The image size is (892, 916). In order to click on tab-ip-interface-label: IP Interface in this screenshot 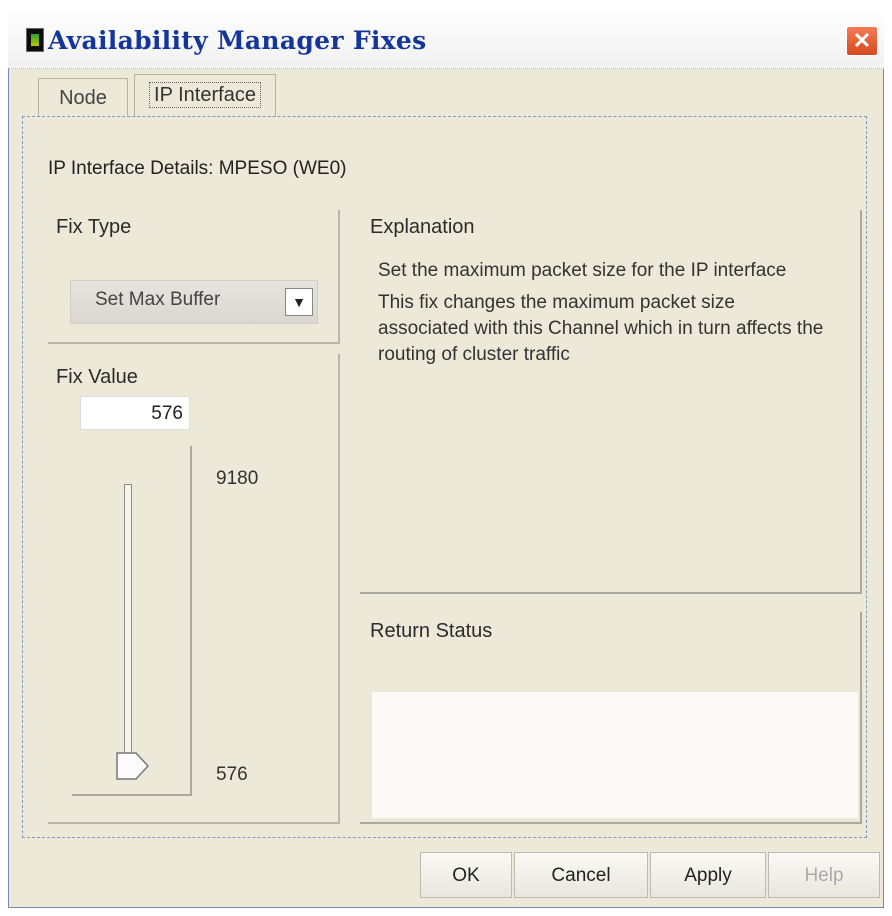, I will do `click(205, 95)`.